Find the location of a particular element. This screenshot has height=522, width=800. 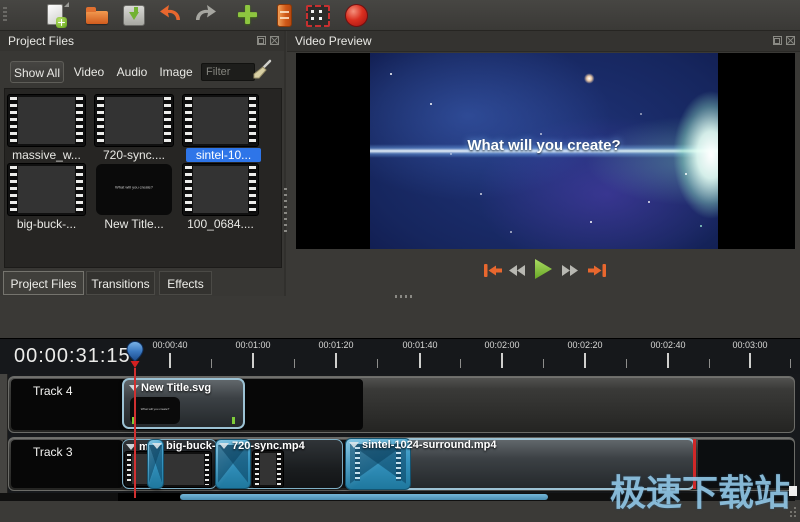

choose-profile-icon is located at coordinates (284, 15).